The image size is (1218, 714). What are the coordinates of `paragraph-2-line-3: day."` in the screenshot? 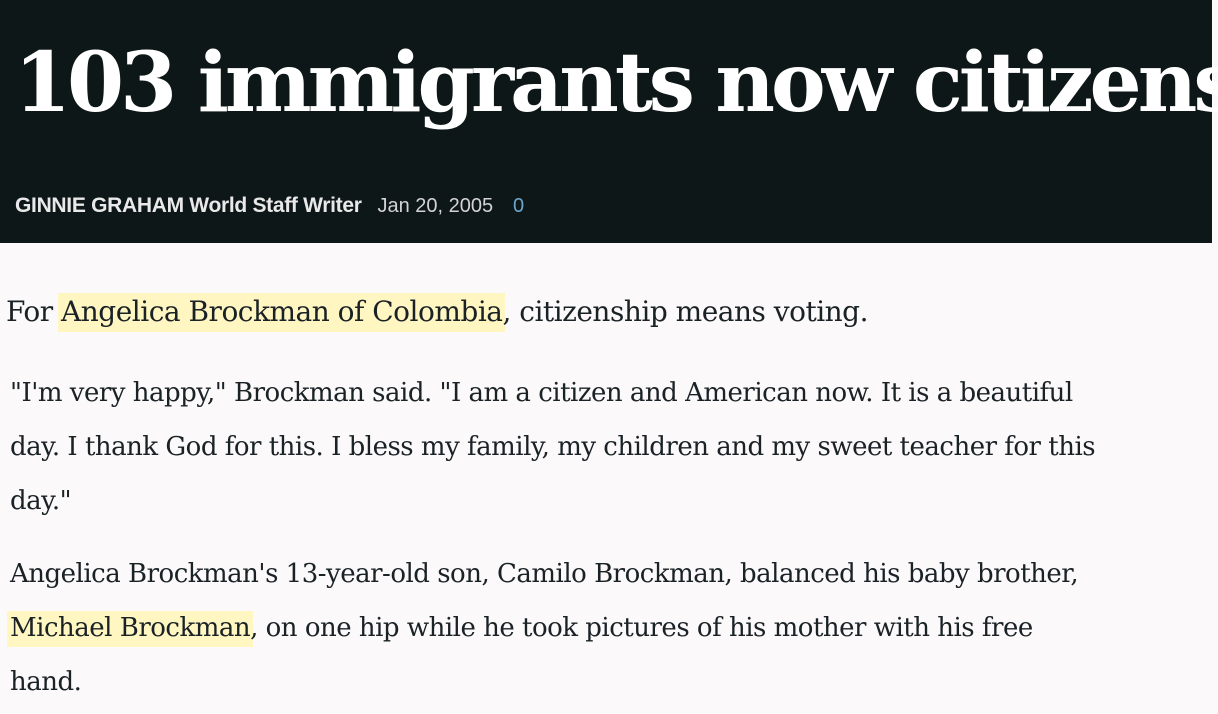 It's located at (41, 501).